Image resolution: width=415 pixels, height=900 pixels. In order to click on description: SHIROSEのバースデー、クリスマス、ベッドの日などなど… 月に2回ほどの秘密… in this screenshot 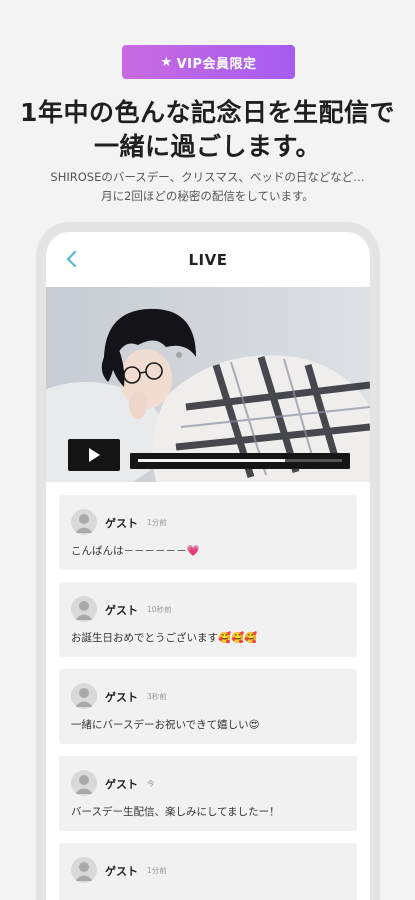, I will do `click(207, 187)`.